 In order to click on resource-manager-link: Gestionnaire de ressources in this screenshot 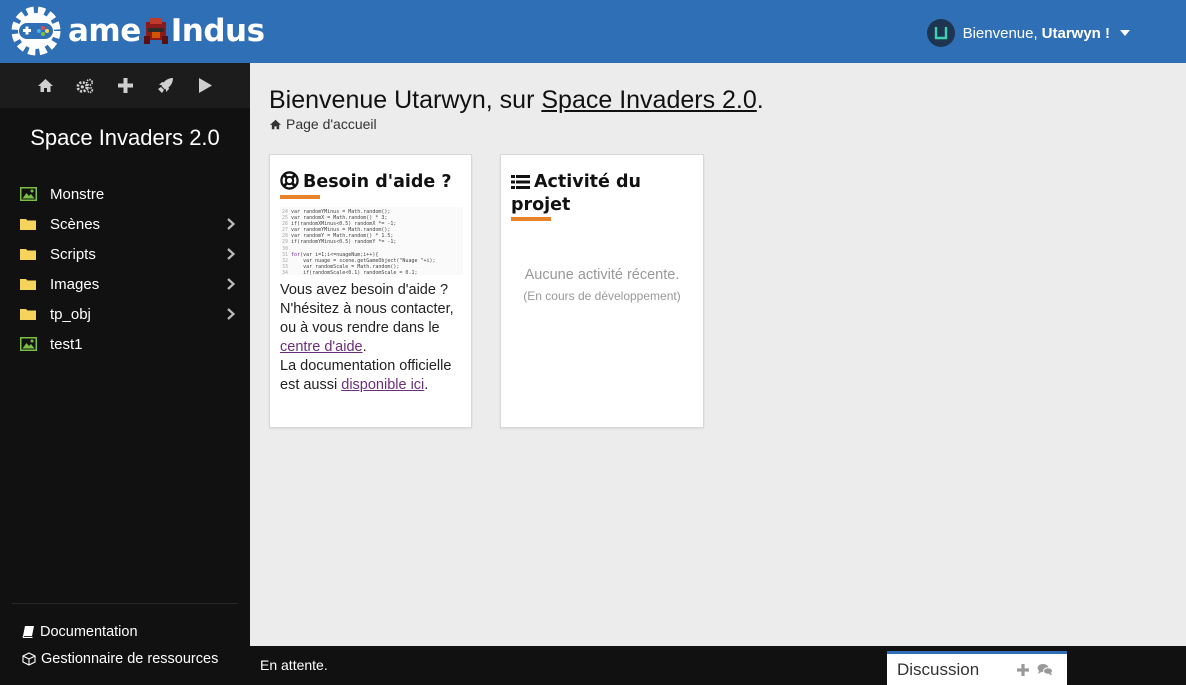, I will do `click(125, 658)`.